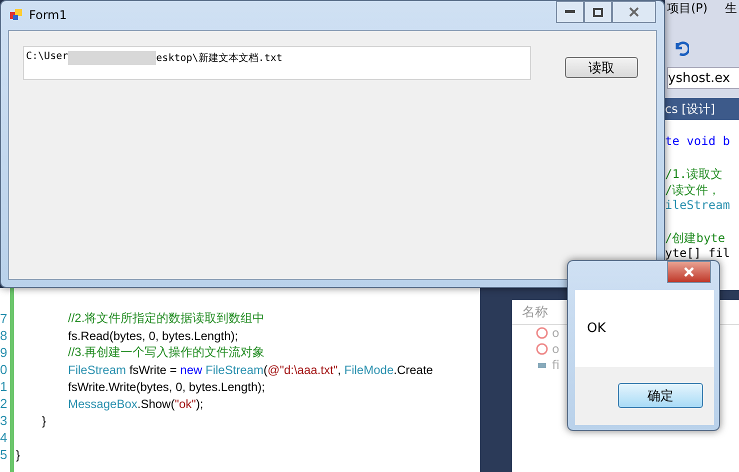 This screenshot has width=739, height=472. Describe the element at coordinates (4, 318) in the screenshot. I see `line-number: 7` at that location.